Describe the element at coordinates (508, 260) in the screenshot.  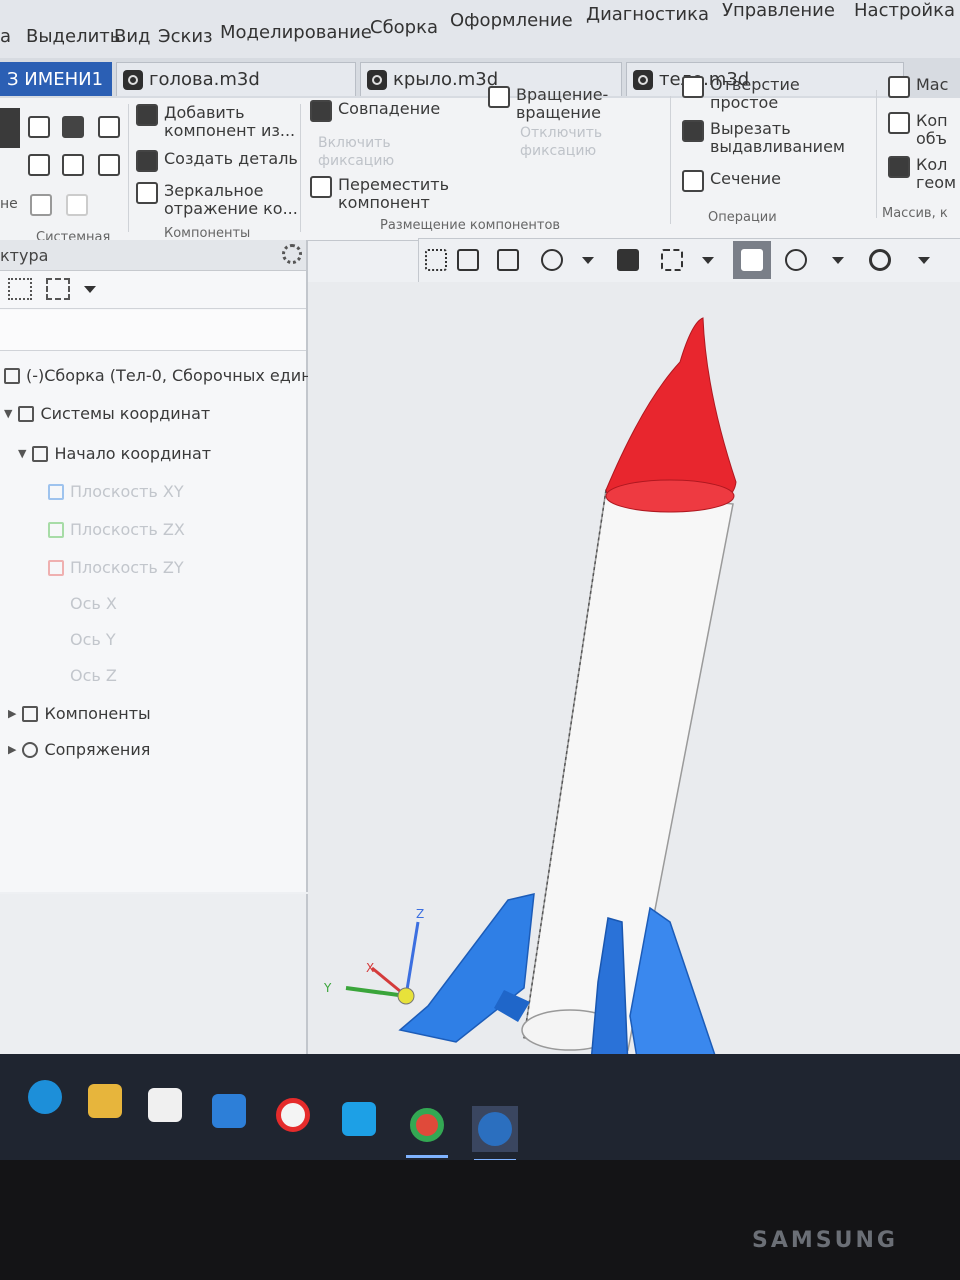
I see `normal-view-icon` at that location.